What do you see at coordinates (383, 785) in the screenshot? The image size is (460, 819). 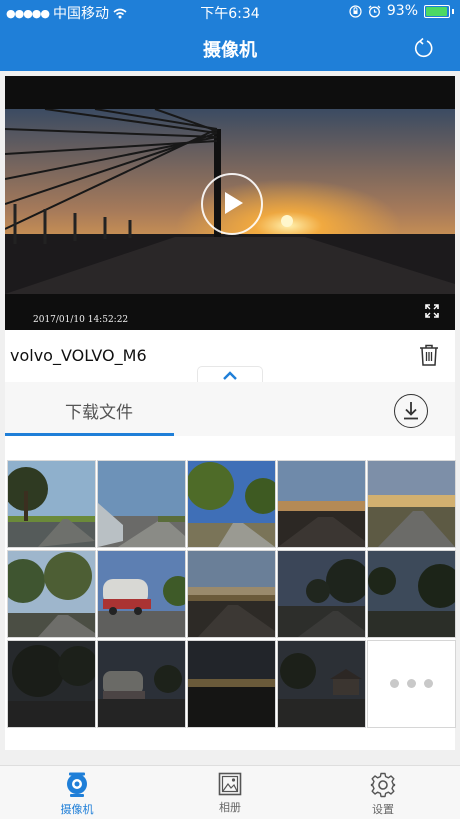 I see `gear-icon` at bounding box center [383, 785].